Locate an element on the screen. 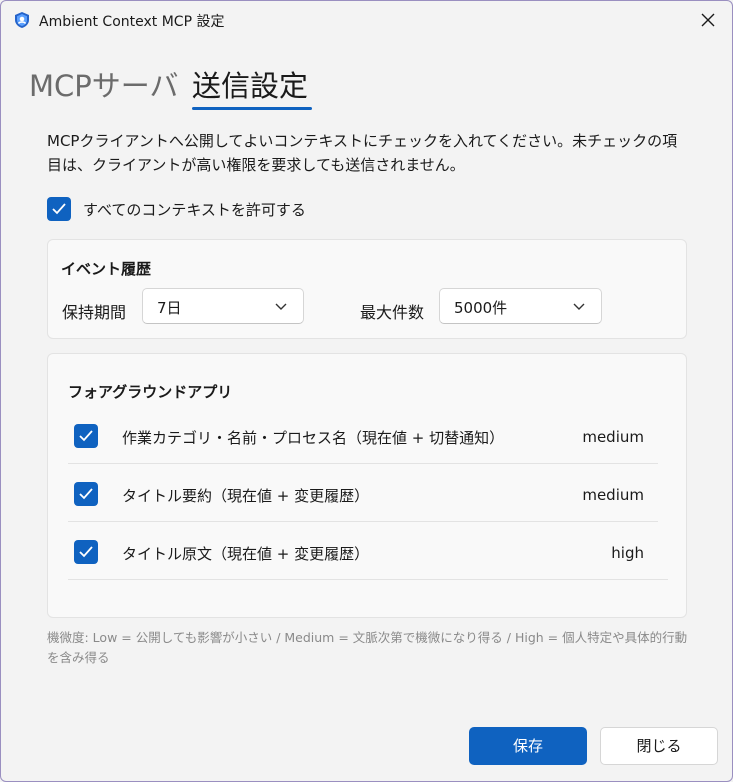 Image resolution: width=733 pixels, height=782 pixels. allow-all-label: すべてのコンテキストを許可する is located at coordinates (194, 210).